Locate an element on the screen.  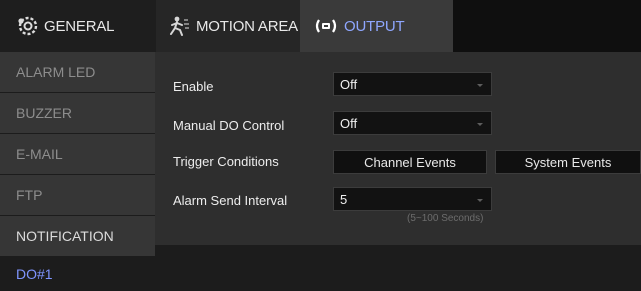
alarm-interval-hint: (5~100 Seconds) is located at coordinates (445, 218).